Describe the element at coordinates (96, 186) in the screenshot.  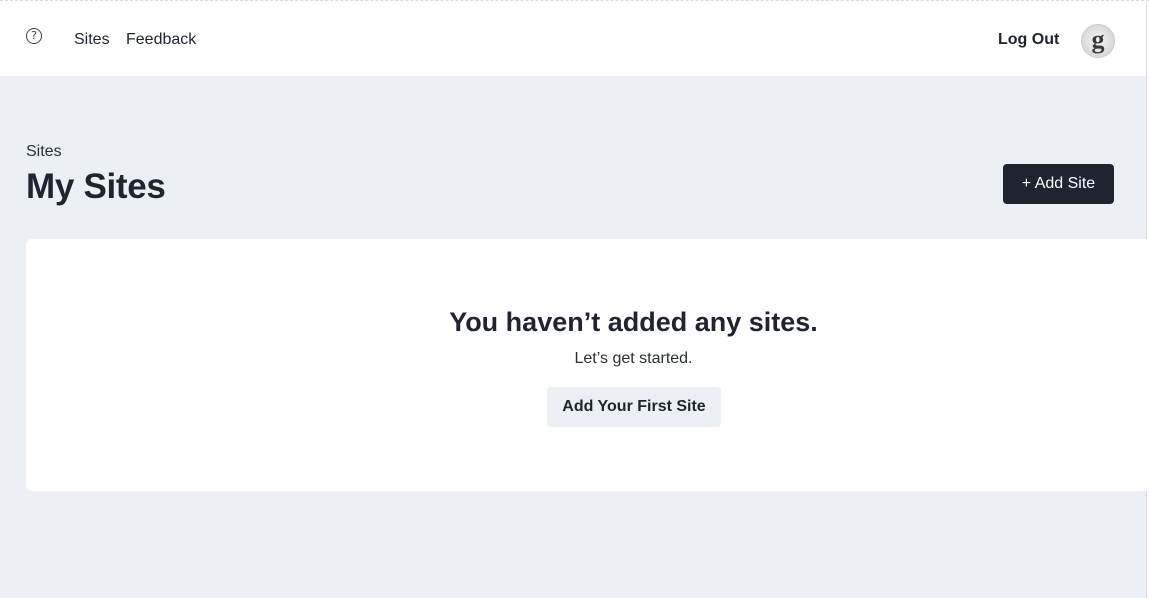
I see `page-title: My Sites` at that location.